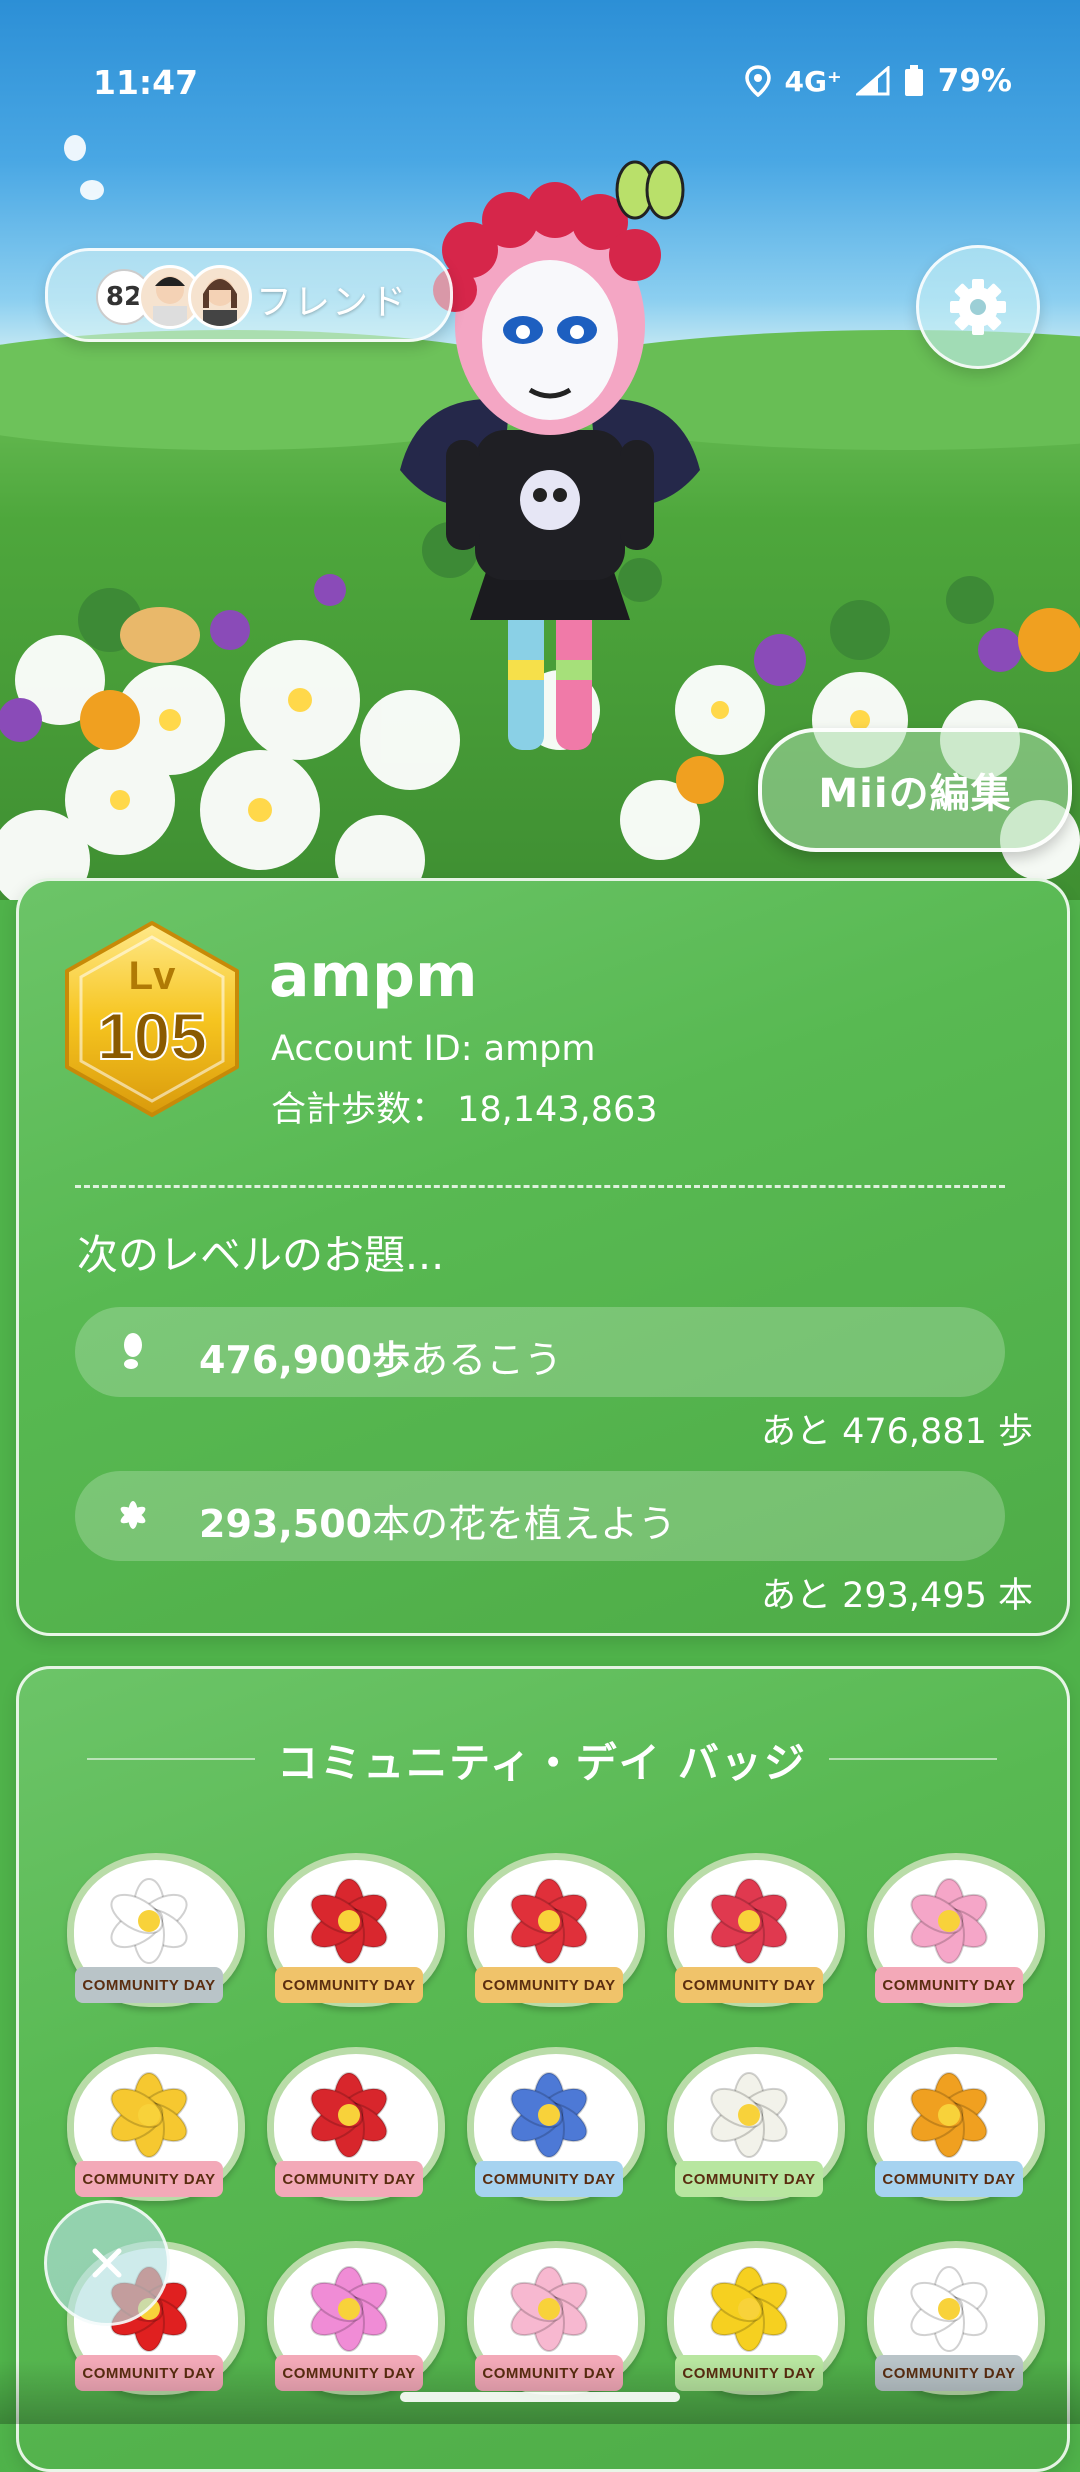 This screenshot has height=2472, width=1080. I want to click on badges-title: コミュニティ・デイ バッジ, so click(542, 1763).